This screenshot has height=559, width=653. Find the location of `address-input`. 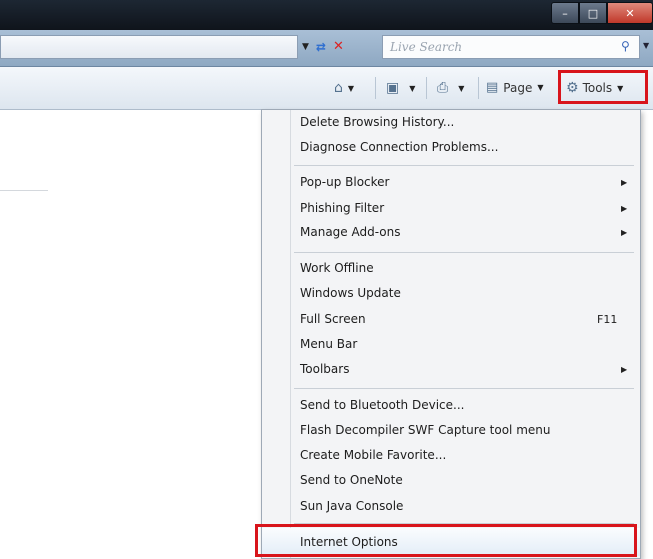

address-input is located at coordinates (149, 47).